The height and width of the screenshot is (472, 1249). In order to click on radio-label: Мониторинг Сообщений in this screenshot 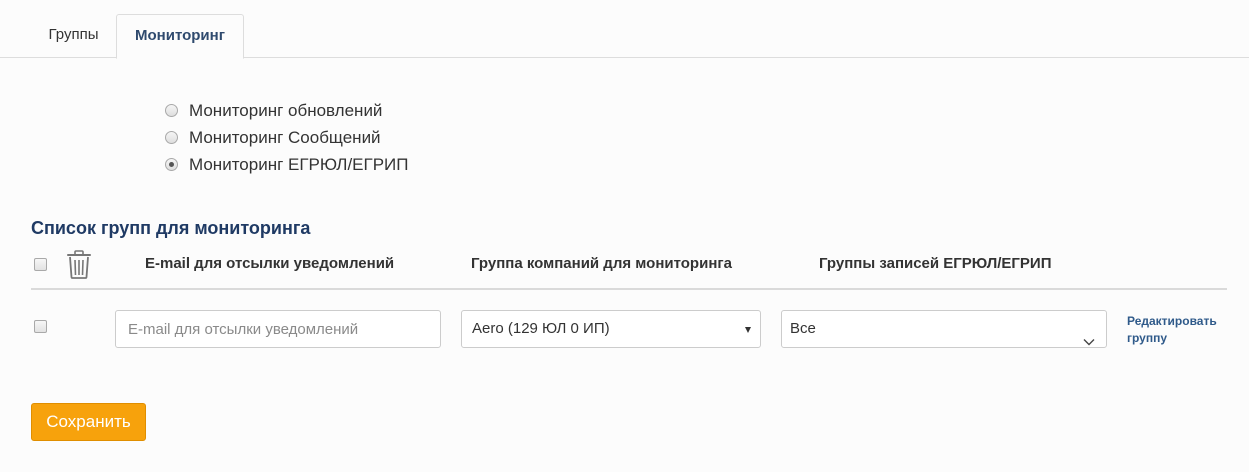, I will do `click(285, 137)`.